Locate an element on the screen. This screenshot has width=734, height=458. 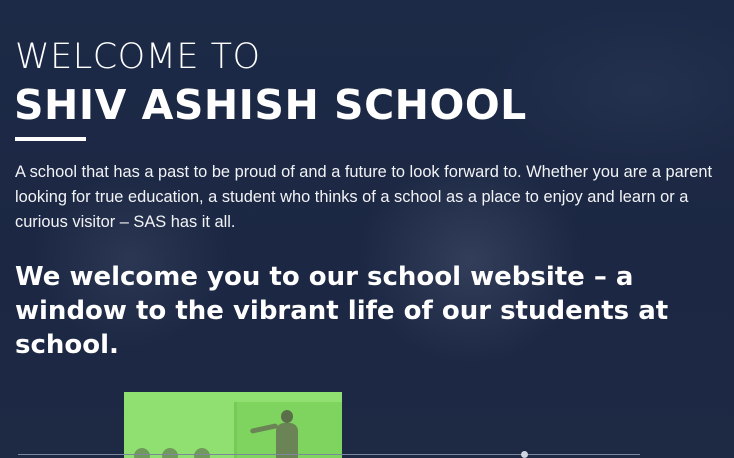
teacher-figure is located at coordinates (275, 434).